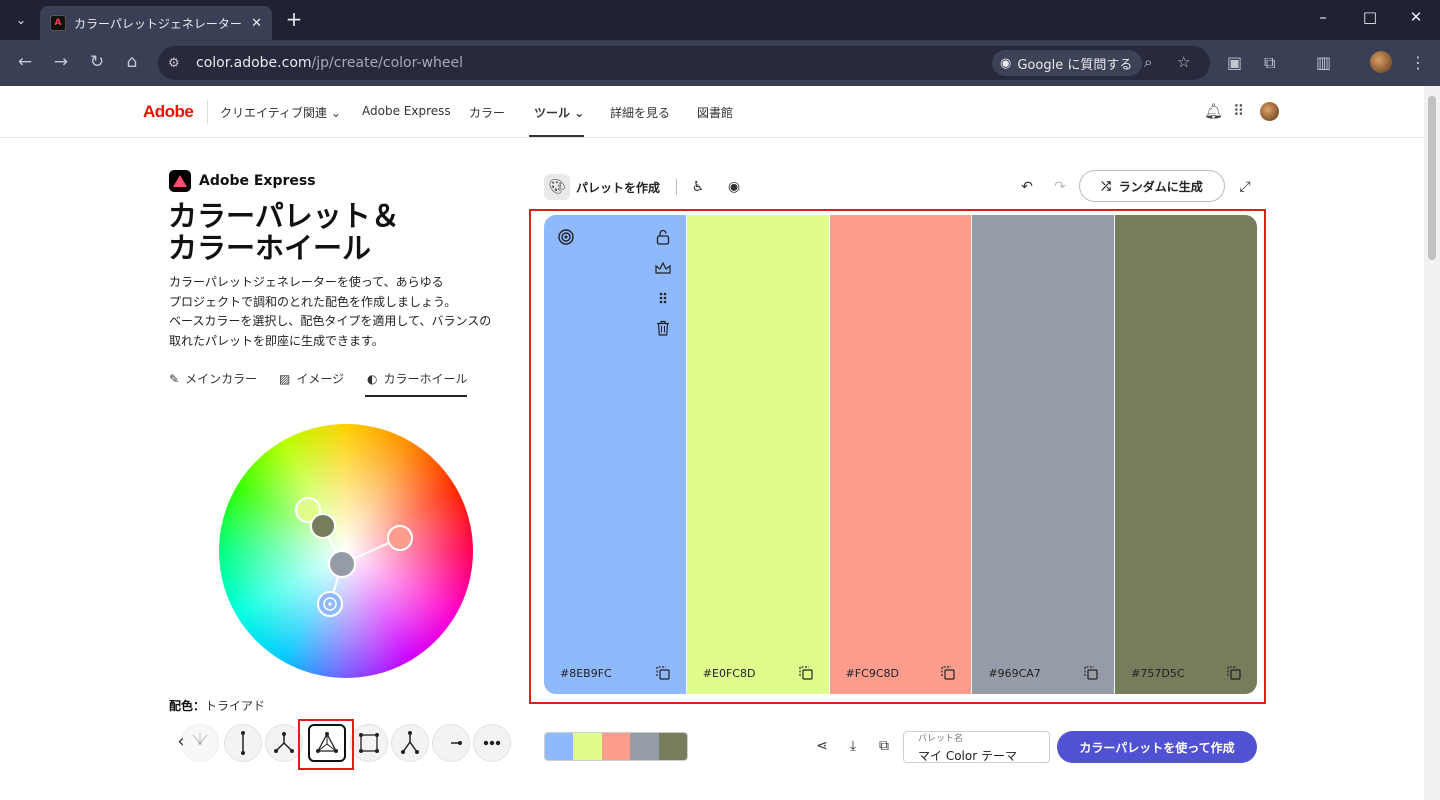  I want to click on swatch-4: #969CA7, so click(1044, 454).